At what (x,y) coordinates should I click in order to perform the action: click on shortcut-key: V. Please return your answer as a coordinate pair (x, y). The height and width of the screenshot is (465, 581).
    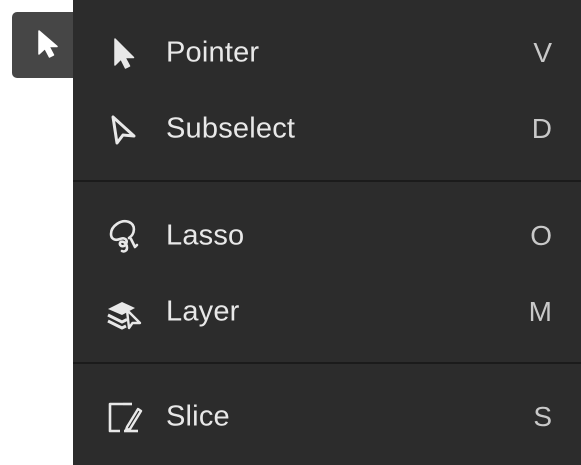
    Looking at the image, I should click on (542, 52).